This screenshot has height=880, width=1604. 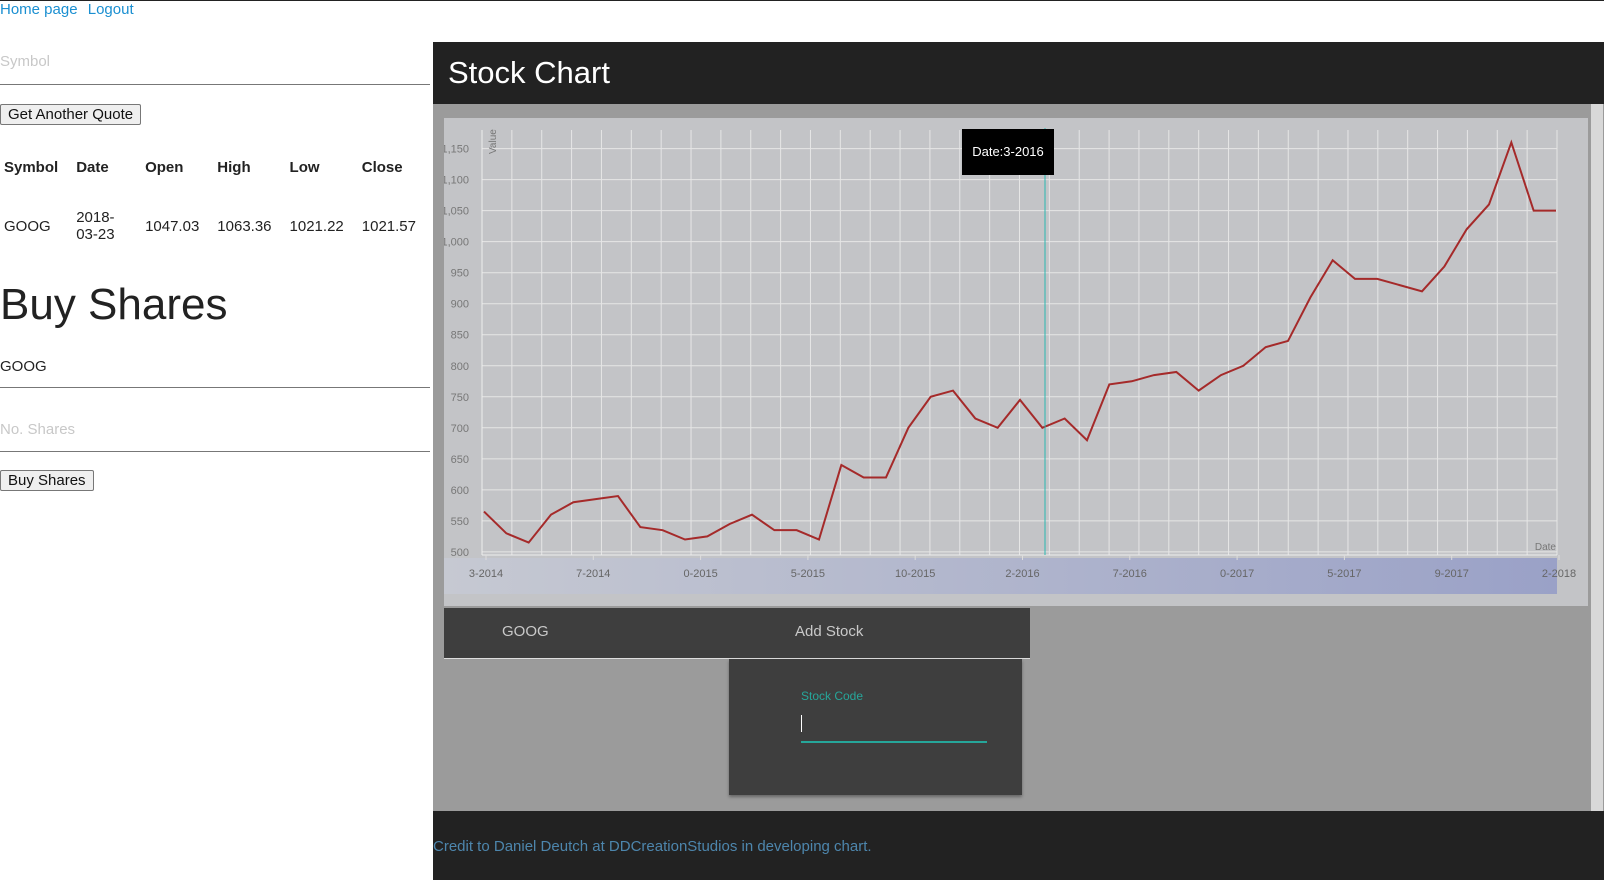 I want to click on x-tick-label: 2-2016, so click(x=1022, y=574).